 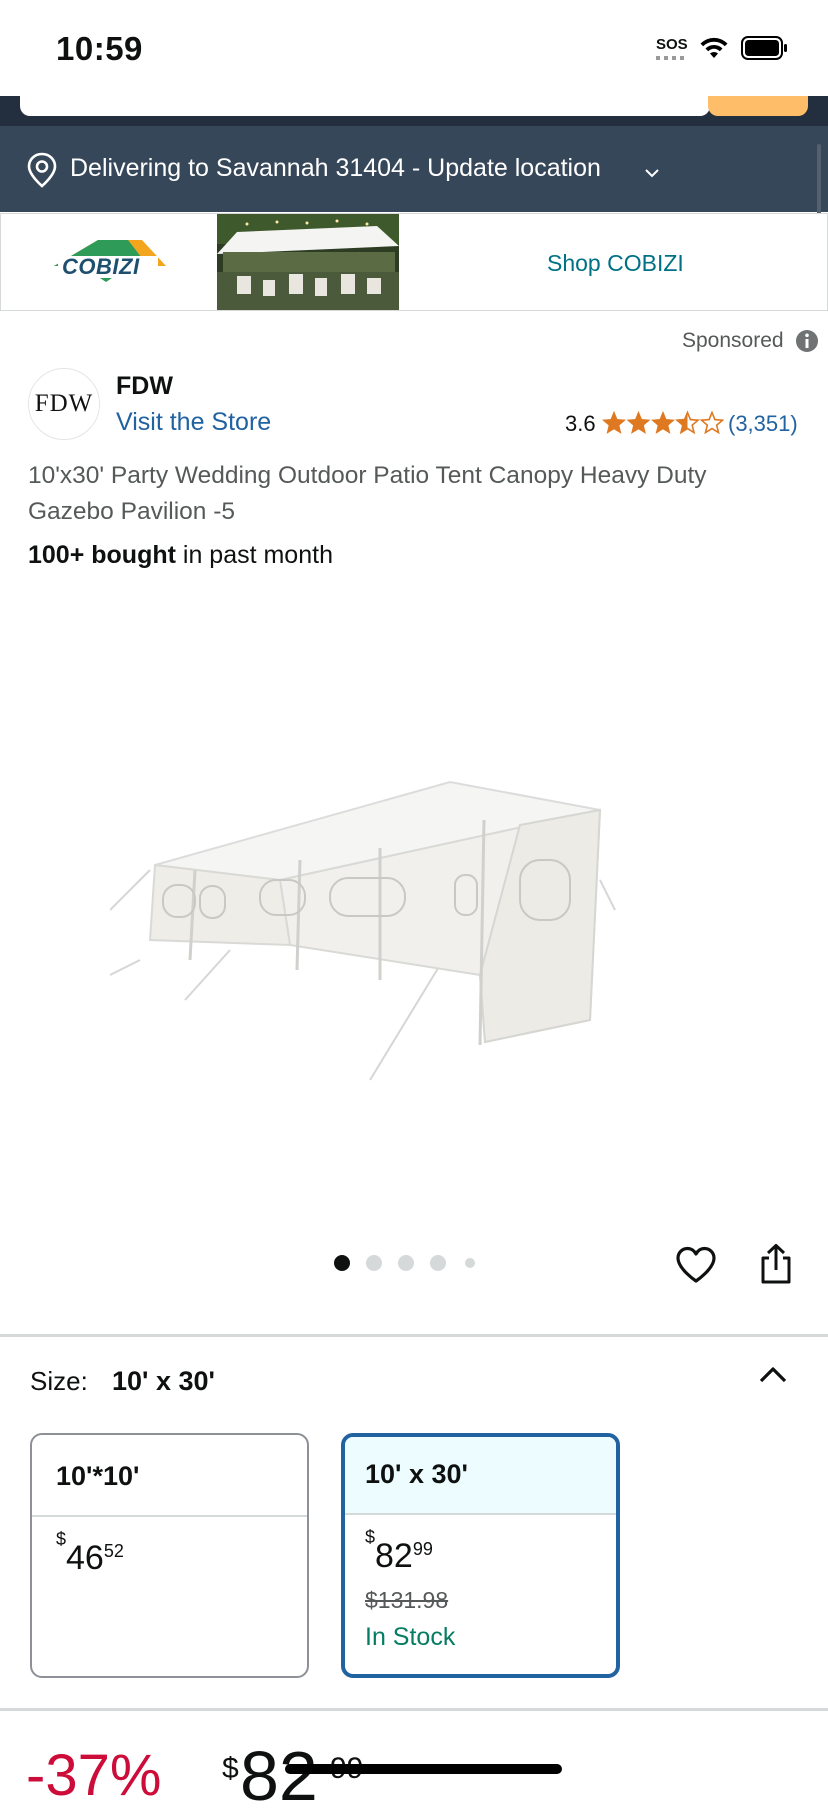 What do you see at coordinates (169, 1476) in the screenshot?
I see `size-option-name: 10'*10'` at bounding box center [169, 1476].